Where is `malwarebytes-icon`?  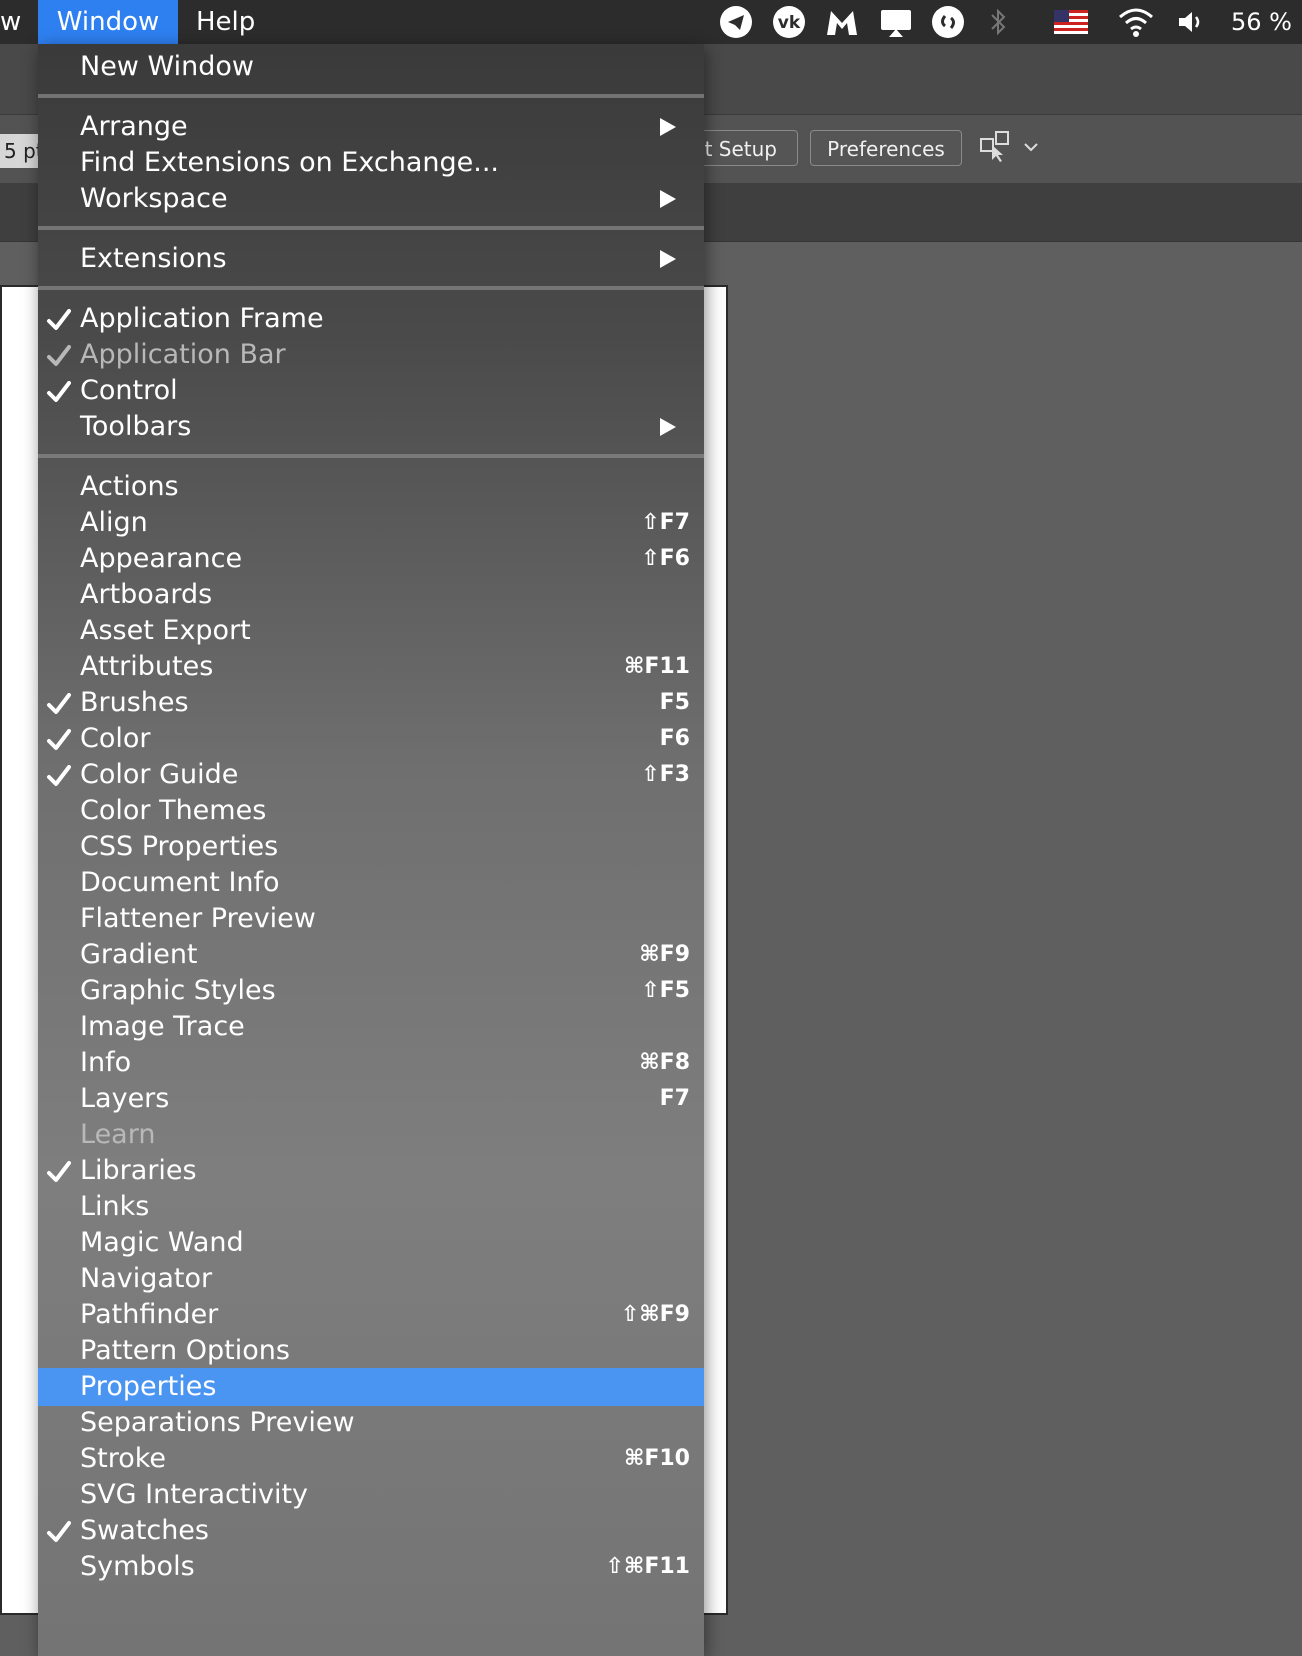
malwarebytes-icon is located at coordinates (842, 22).